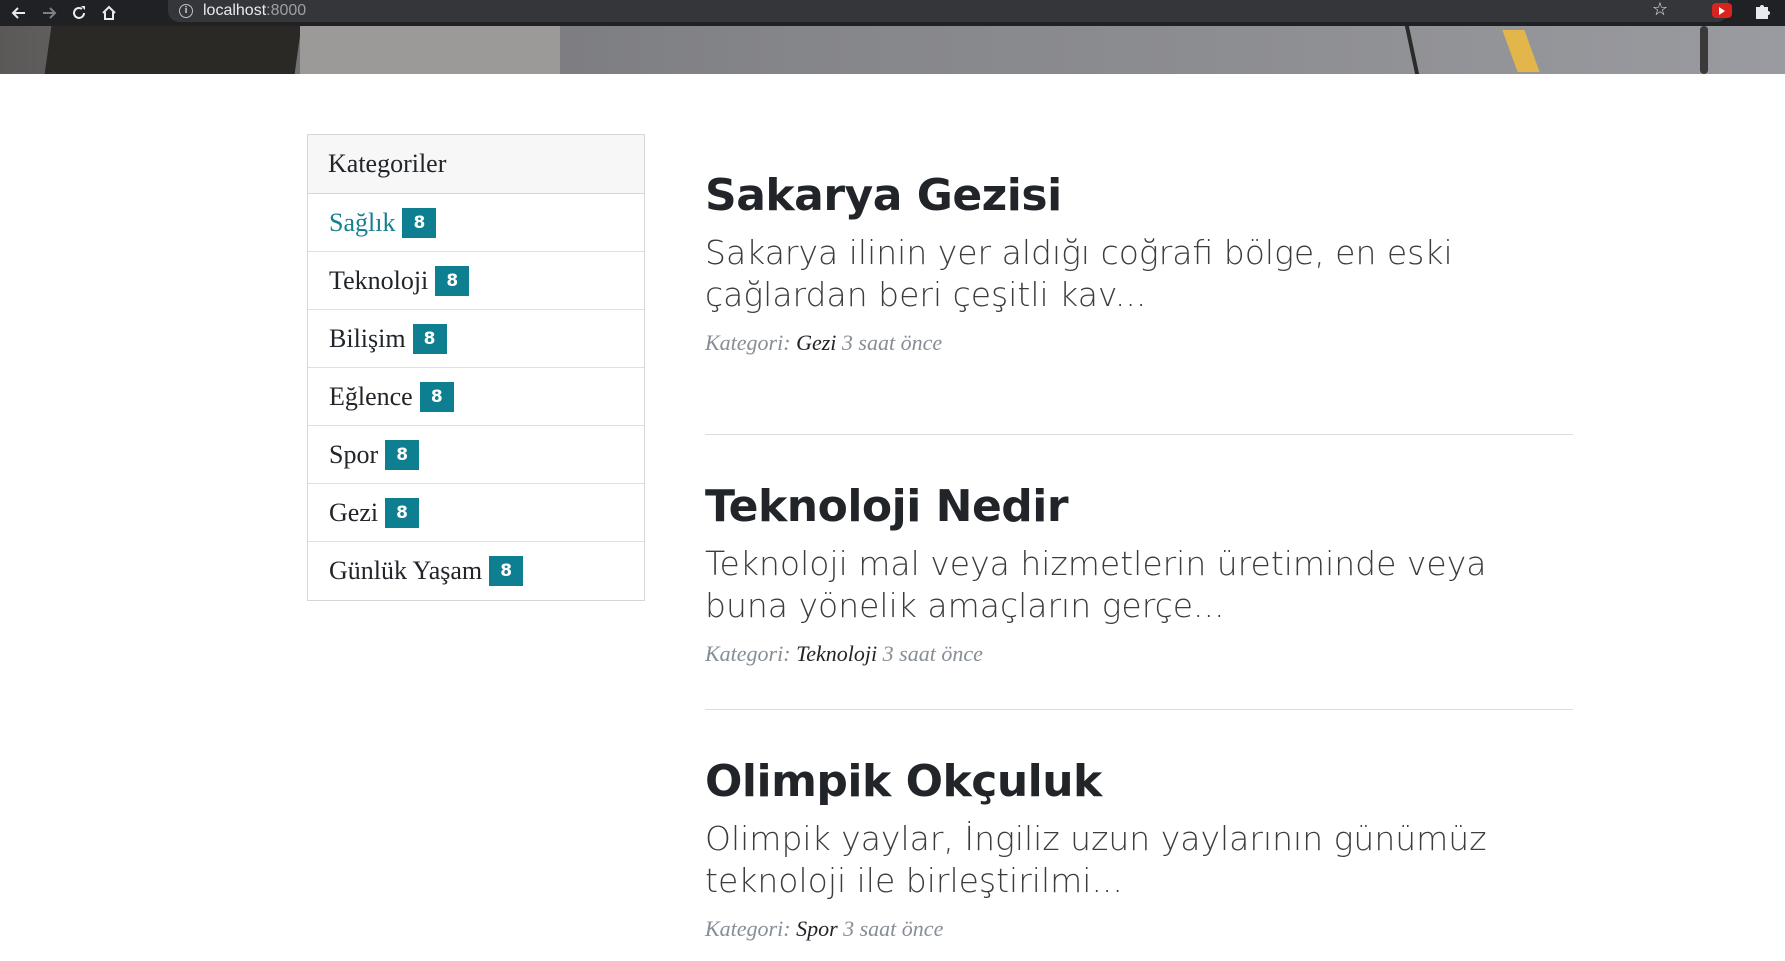 The height and width of the screenshot is (961, 1785). Describe the element at coordinates (476, 455) in the screenshot. I see `category-item-spor: Spor 8` at that location.